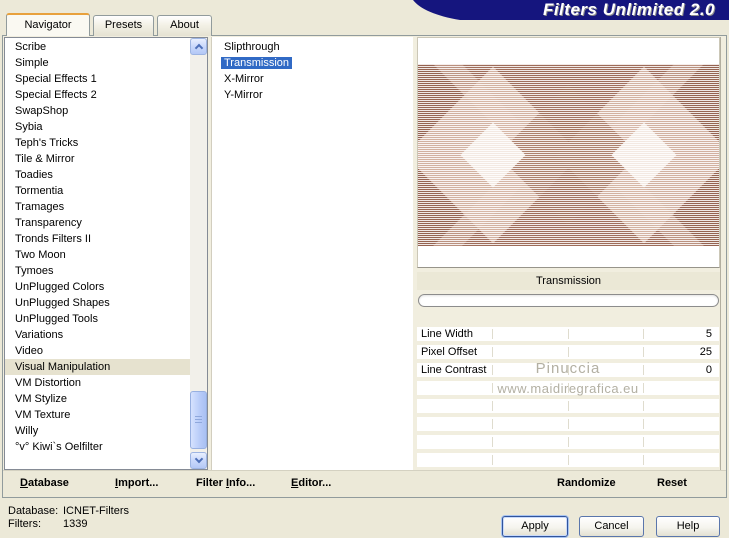  Describe the element at coordinates (705, 352) in the screenshot. I see `param-value: 25` at that location.